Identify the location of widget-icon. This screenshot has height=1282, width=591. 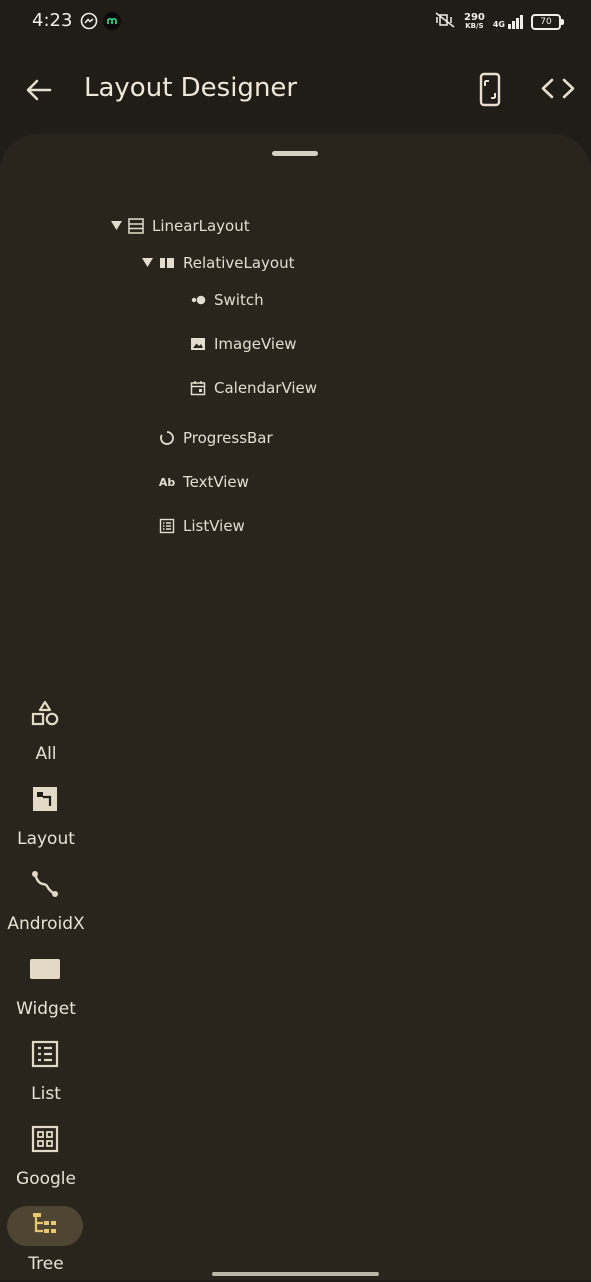
(45, 971).